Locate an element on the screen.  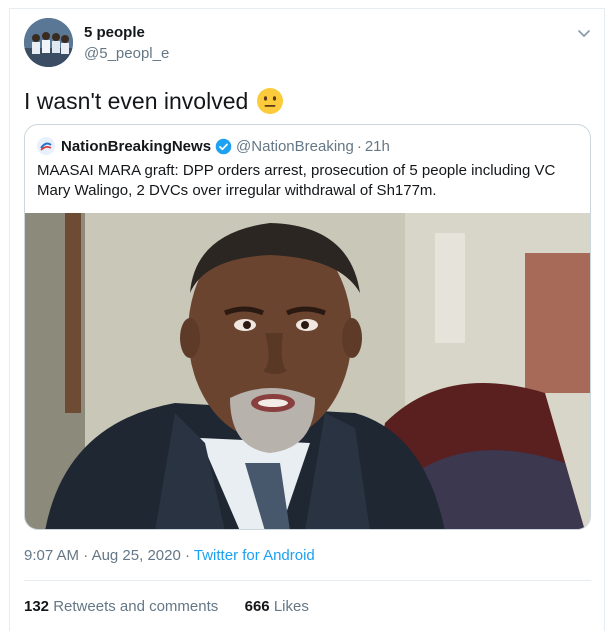
likes-label: Likes is located at coordinates (291, 606).